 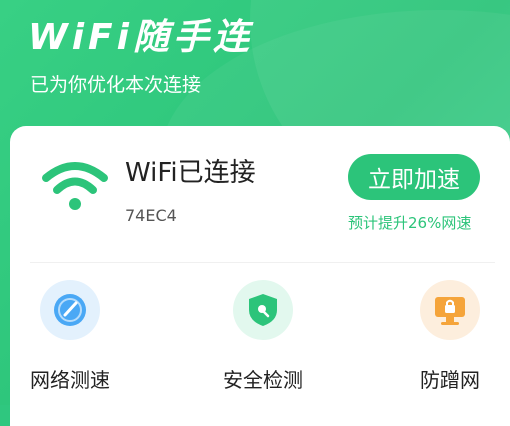 I want to click on tool-security-check: 安全检测, so click(x=263, y=336).